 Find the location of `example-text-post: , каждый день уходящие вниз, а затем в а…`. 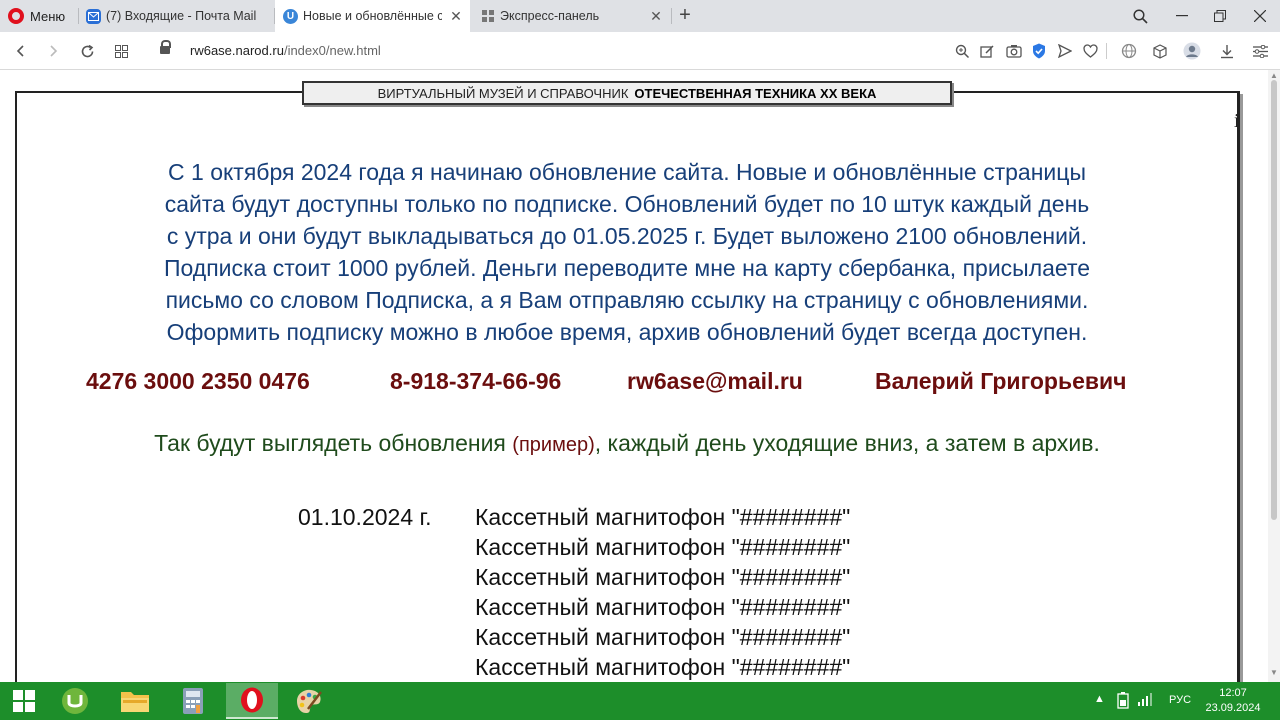

example-text-post: , каждый день уходящие вниз, а затем в а… is located at coordinates (847, 443).